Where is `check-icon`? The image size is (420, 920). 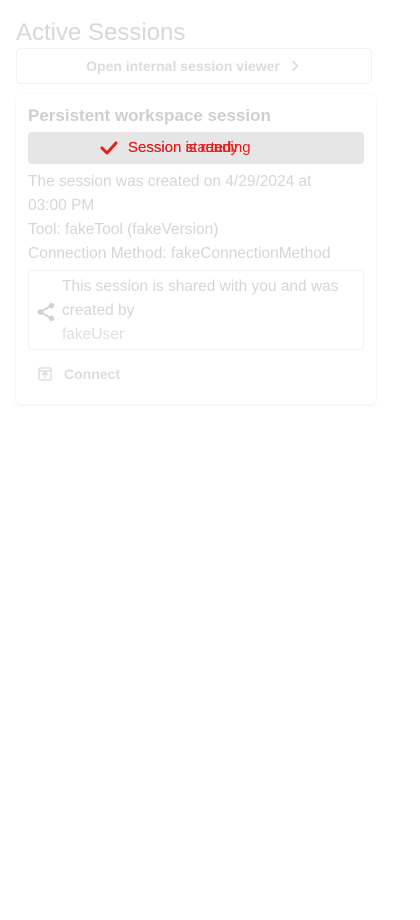 check-icon is located at coordinates (109, 148).